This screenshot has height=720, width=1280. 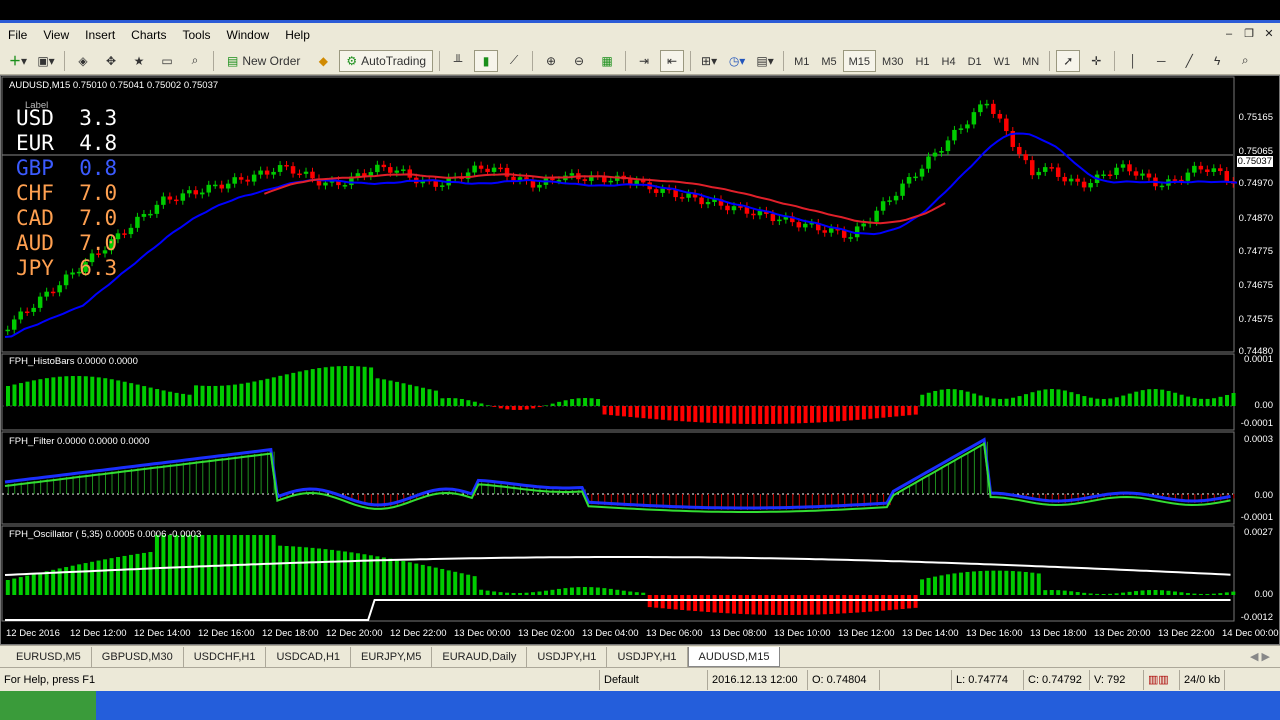 I want to click on timeframe-m15: M15, so click(x=859, y=60).